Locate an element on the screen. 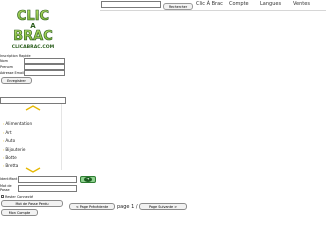 This screenshot has height=250, width=326. logo-line4: CLICABRAC.COM is located at coordinates (33, 47).